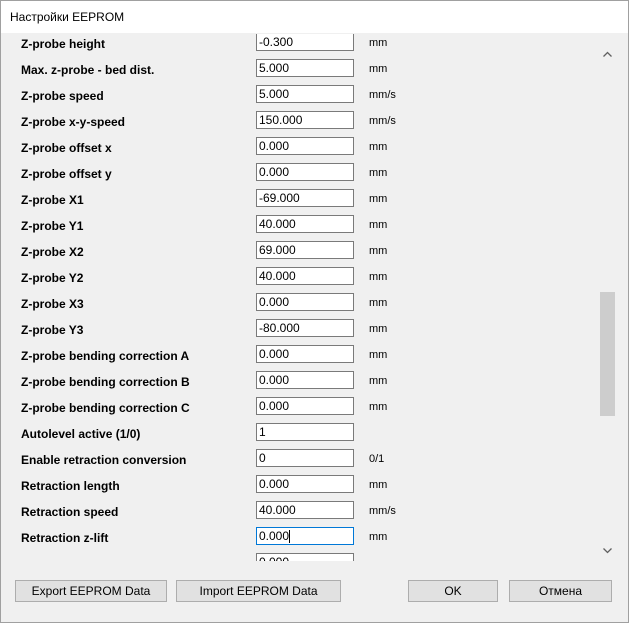  I want to click on setting-row: Z-probe Y1 40.000 mm, so click(299, 227).